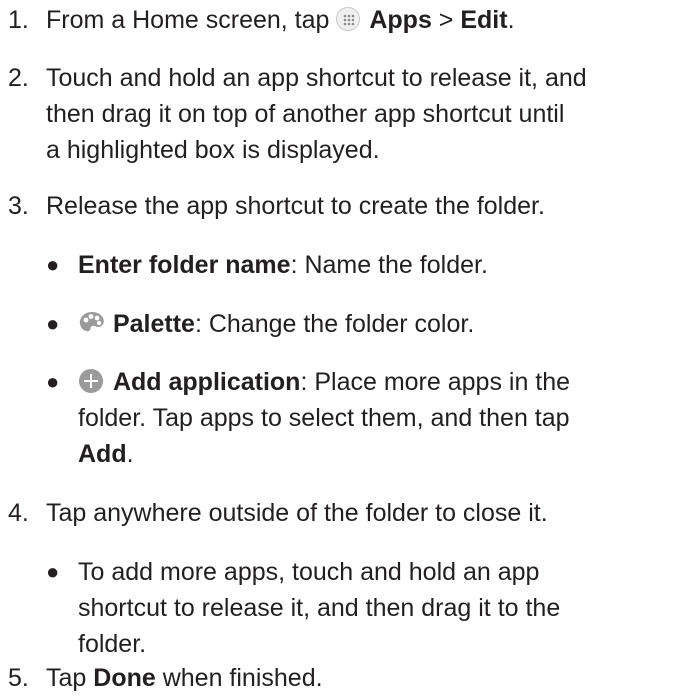 This screenshot has height=698, width=683. I want to click on bullet-palette: ● Palette: Change the folder color., so click(360, 324).